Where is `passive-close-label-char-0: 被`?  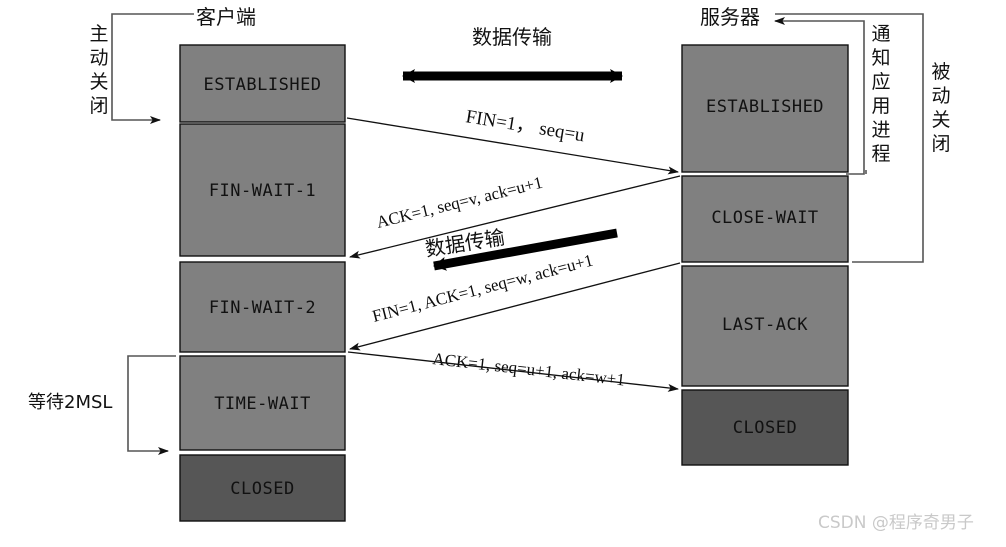 passive-close-label-char-0: 被 is located at coordinates (940, 72).